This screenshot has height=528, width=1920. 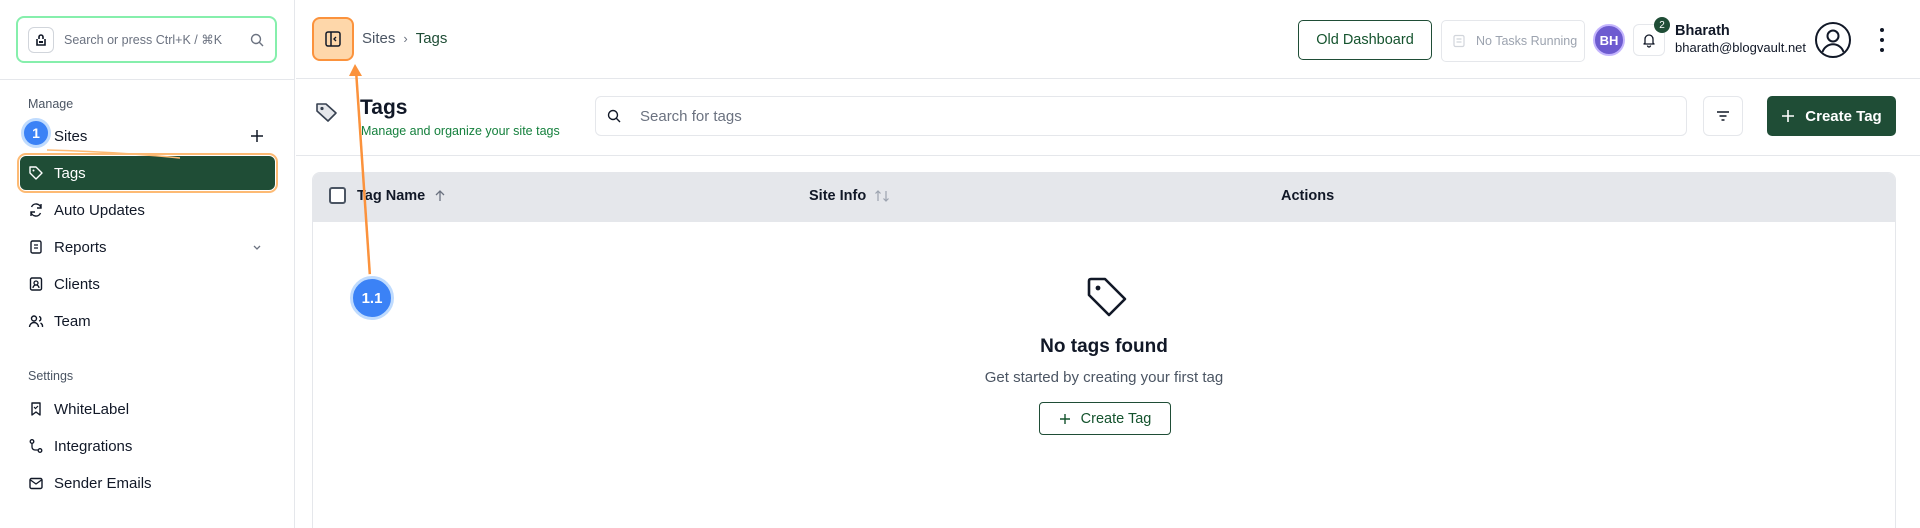 I want to click on sort-icon, so click(x=882, y=196).